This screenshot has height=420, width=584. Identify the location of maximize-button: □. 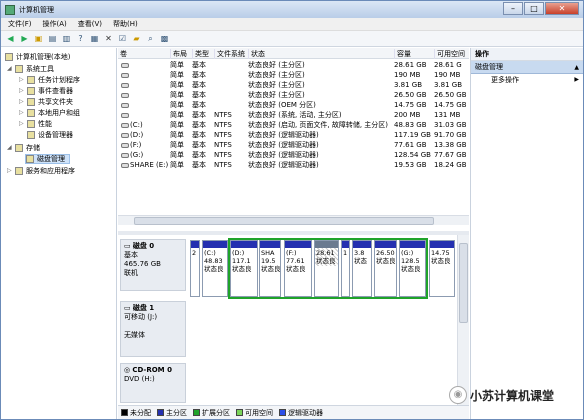
(534, 8).